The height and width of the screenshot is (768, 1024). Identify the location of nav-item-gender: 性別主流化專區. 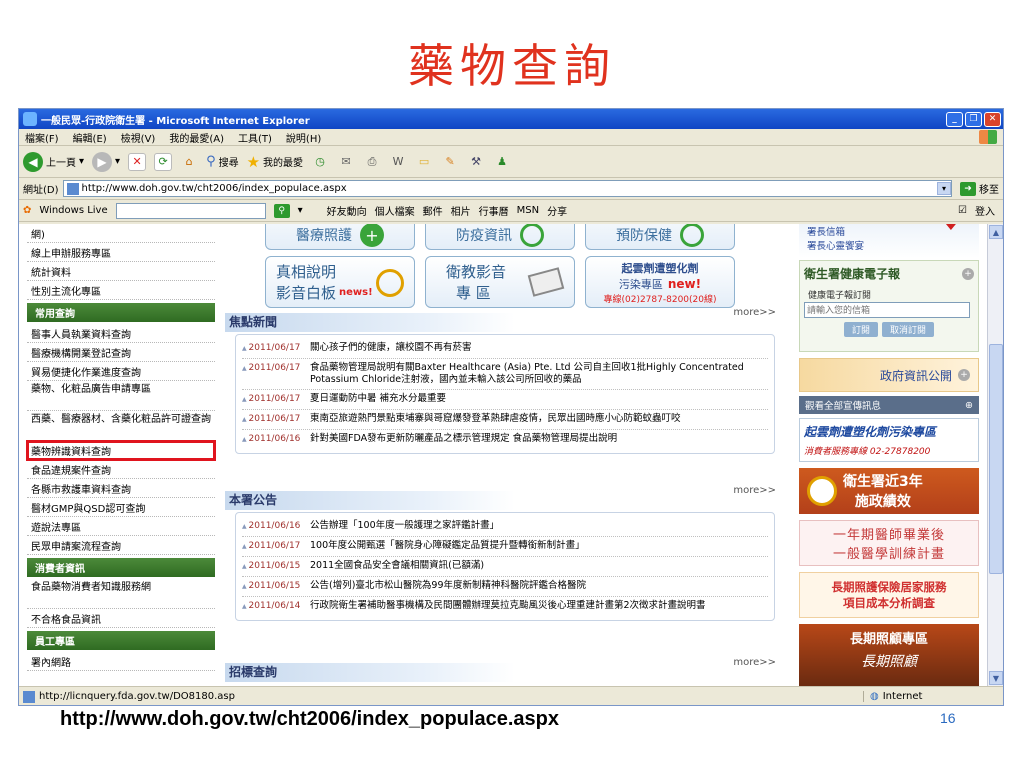
(121, 290).